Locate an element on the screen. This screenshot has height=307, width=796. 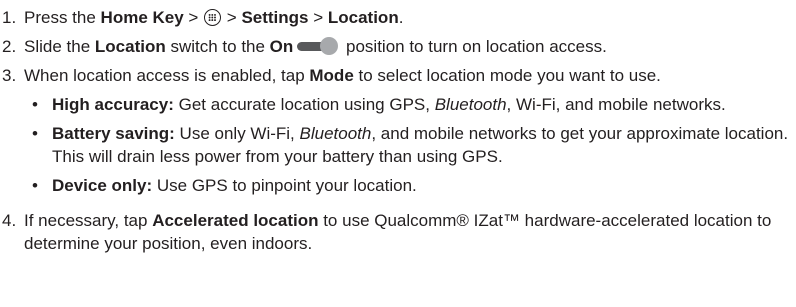
device-only-label: Device only: is located at coordinates (102, 185).